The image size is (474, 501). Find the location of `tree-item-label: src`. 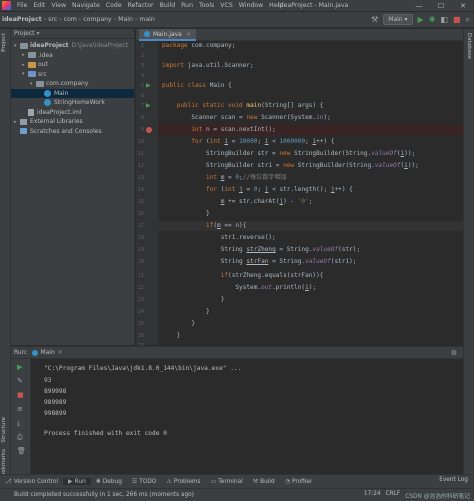

tree-item-label: src is located at coordinates (42, 74).